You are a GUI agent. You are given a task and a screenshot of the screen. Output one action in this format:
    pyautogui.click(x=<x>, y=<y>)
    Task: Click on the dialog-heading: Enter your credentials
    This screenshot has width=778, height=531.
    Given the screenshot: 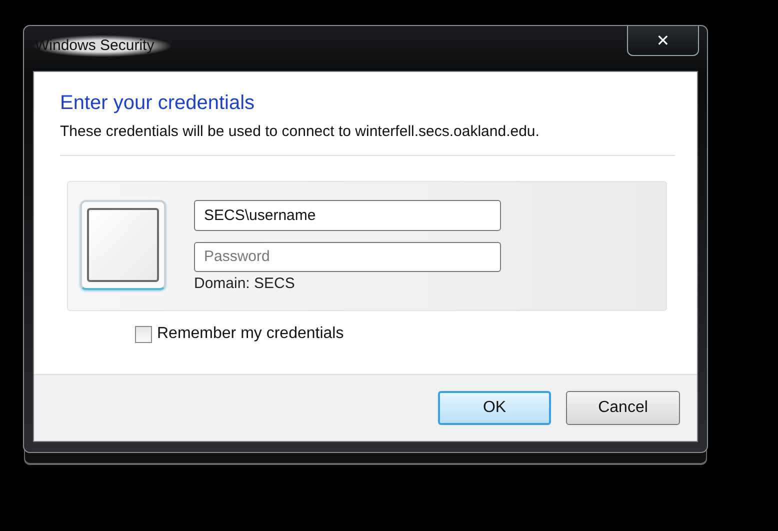 What is the action you would take?
    pyautogui.click(x=158, y=103)
    